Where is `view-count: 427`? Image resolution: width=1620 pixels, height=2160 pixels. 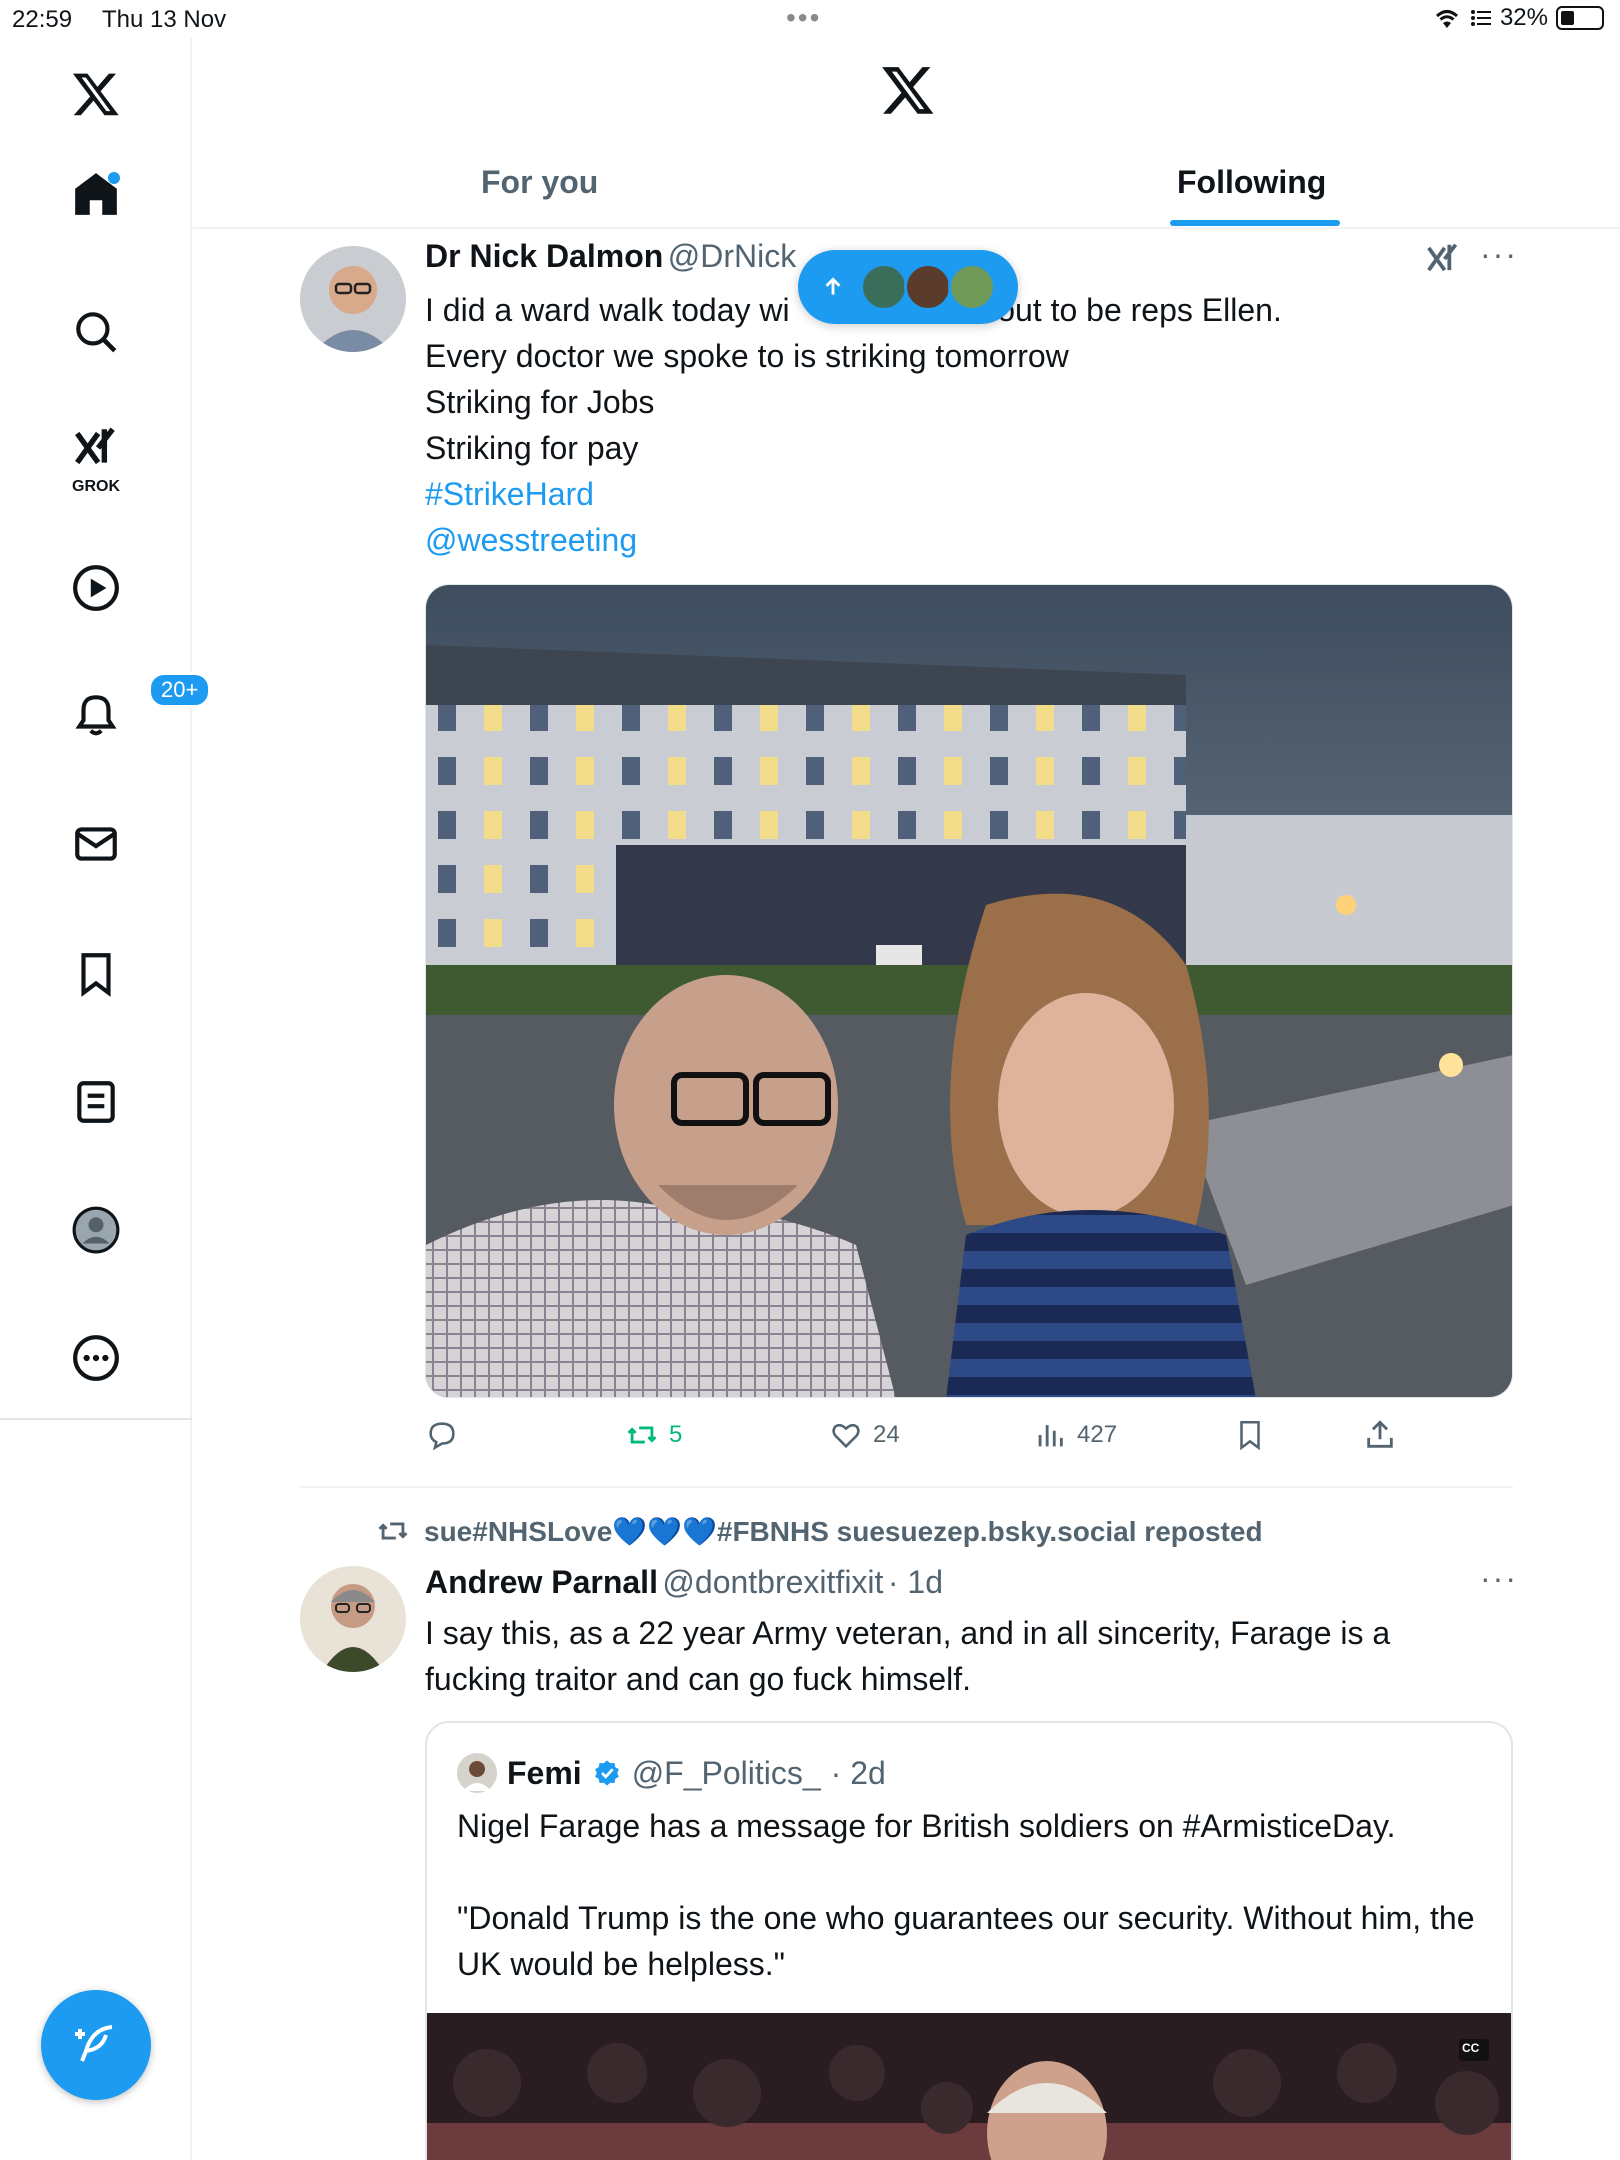 view-count: 427 is located at coordinates (1097, 1434).